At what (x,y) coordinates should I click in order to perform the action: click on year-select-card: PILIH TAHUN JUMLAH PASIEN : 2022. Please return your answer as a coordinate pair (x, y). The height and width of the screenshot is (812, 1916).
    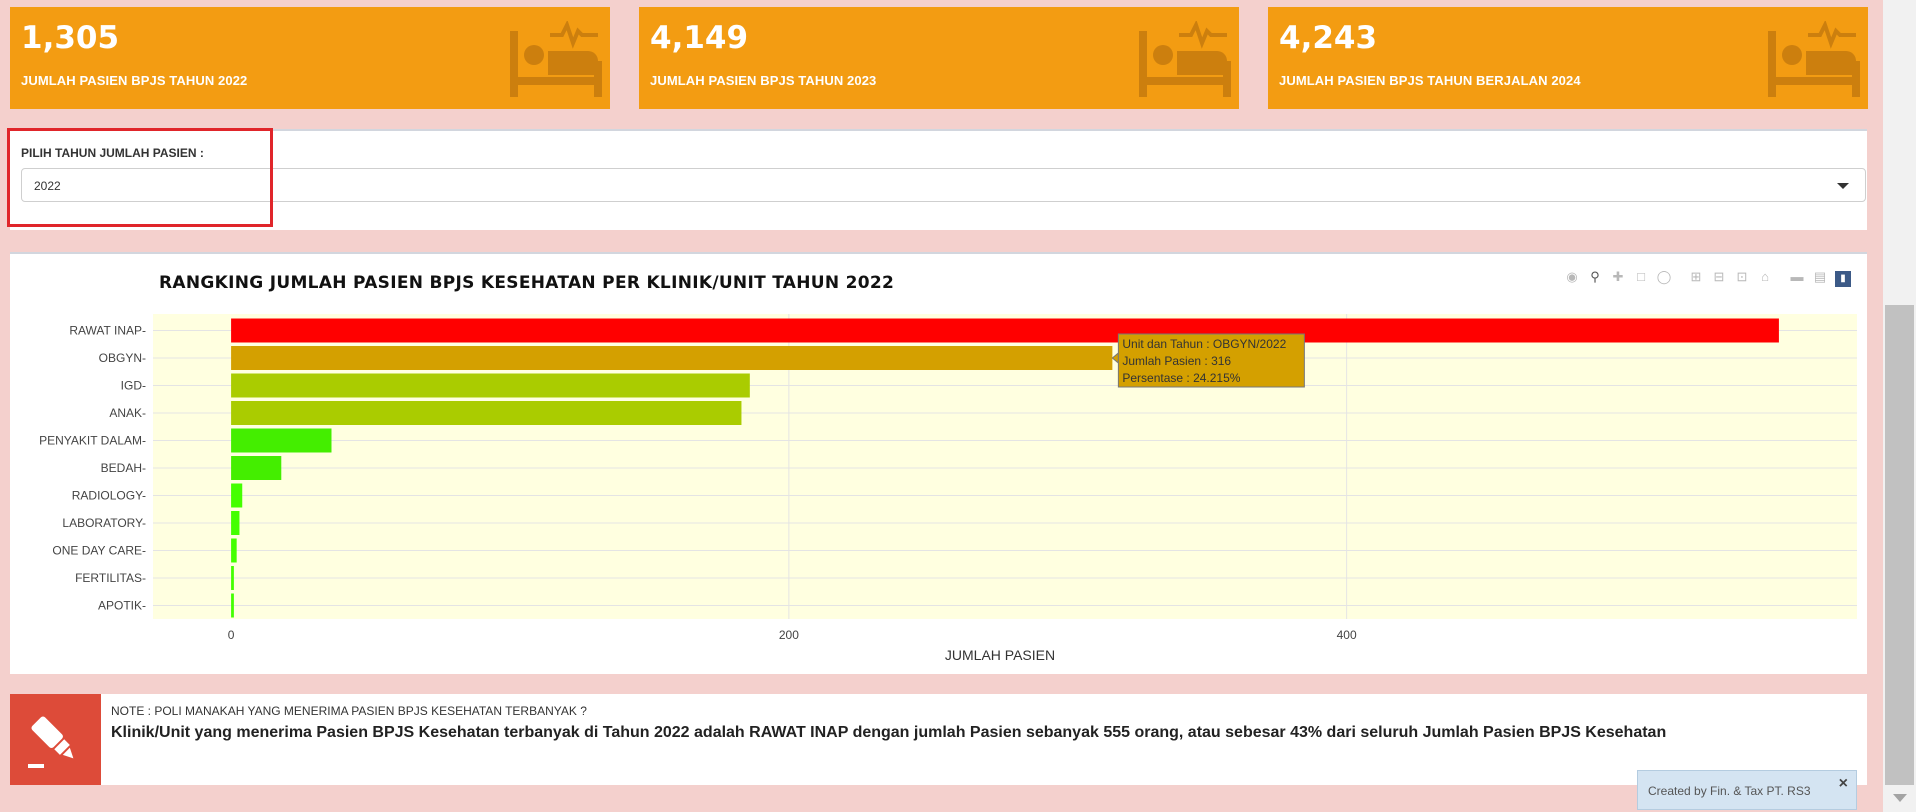
    Looking at the image, I should click on (938, 179).